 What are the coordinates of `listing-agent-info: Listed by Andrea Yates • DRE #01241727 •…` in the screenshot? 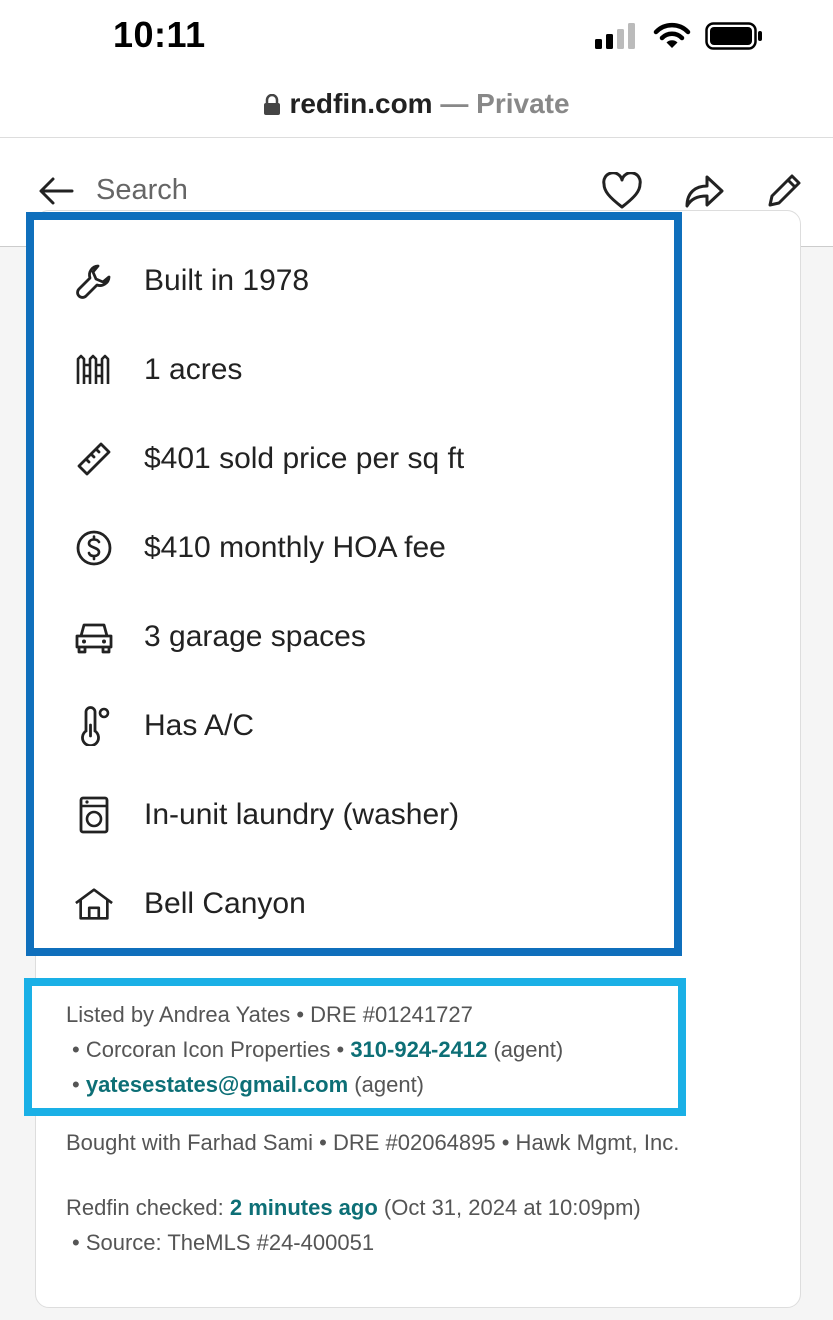 It's located at (355, 1047).